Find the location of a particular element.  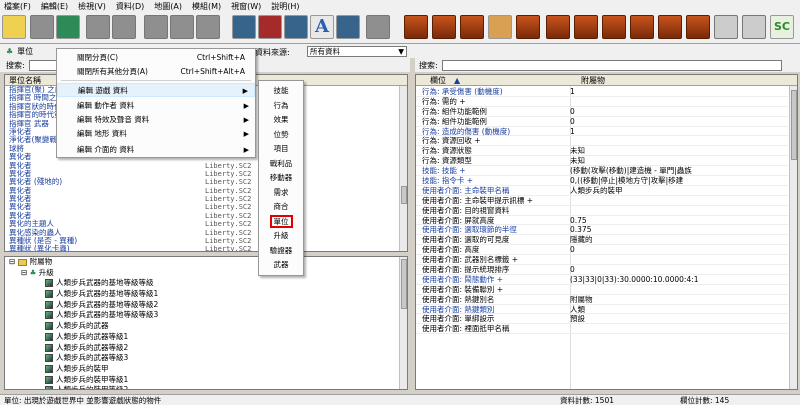

redo-icon is located at coordinates (124, 27).